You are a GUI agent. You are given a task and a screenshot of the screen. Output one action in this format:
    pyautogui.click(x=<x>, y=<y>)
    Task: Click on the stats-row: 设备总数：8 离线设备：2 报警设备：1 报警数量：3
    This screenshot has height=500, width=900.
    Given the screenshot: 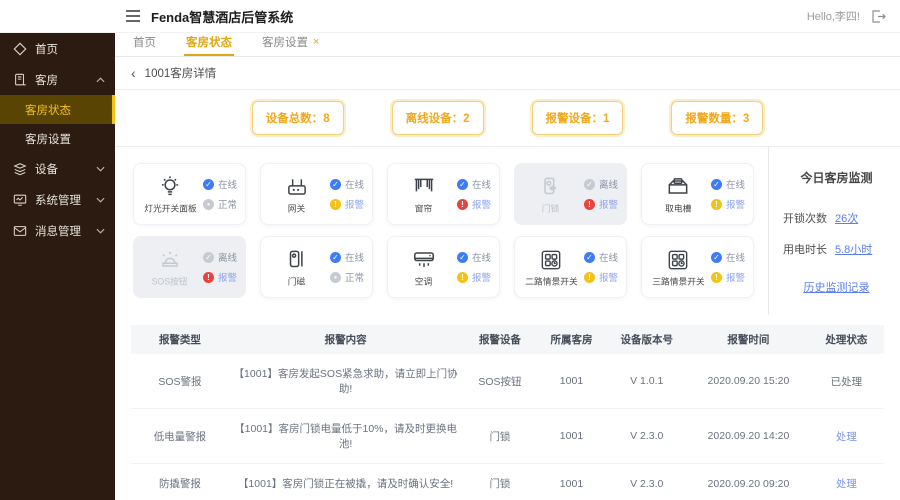 What is the action you would take?
    pyautogui.click(x=507, y=118)
    